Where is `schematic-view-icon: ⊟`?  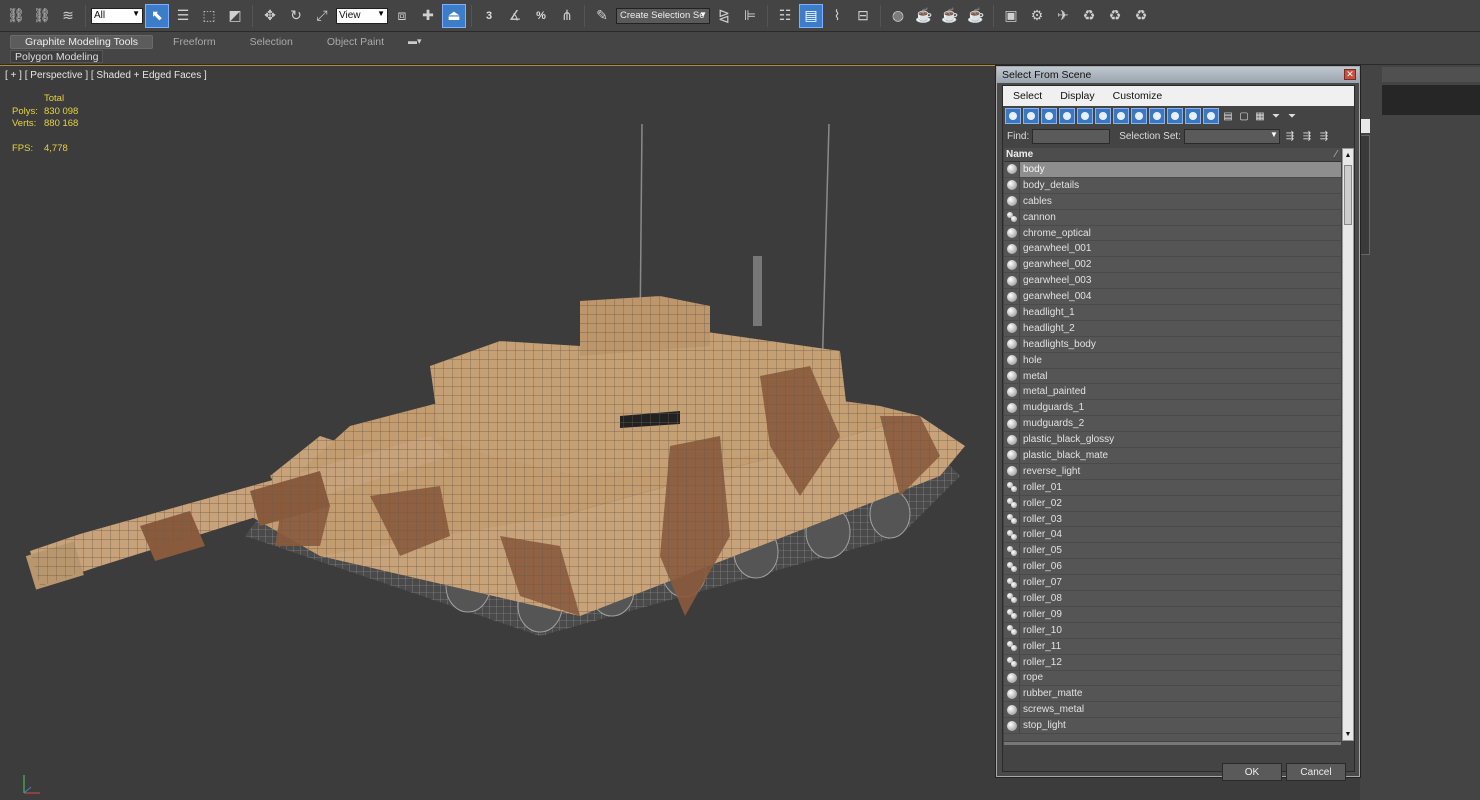 schematic-view-icon: ⊟ is located at coordinates (863, 16).